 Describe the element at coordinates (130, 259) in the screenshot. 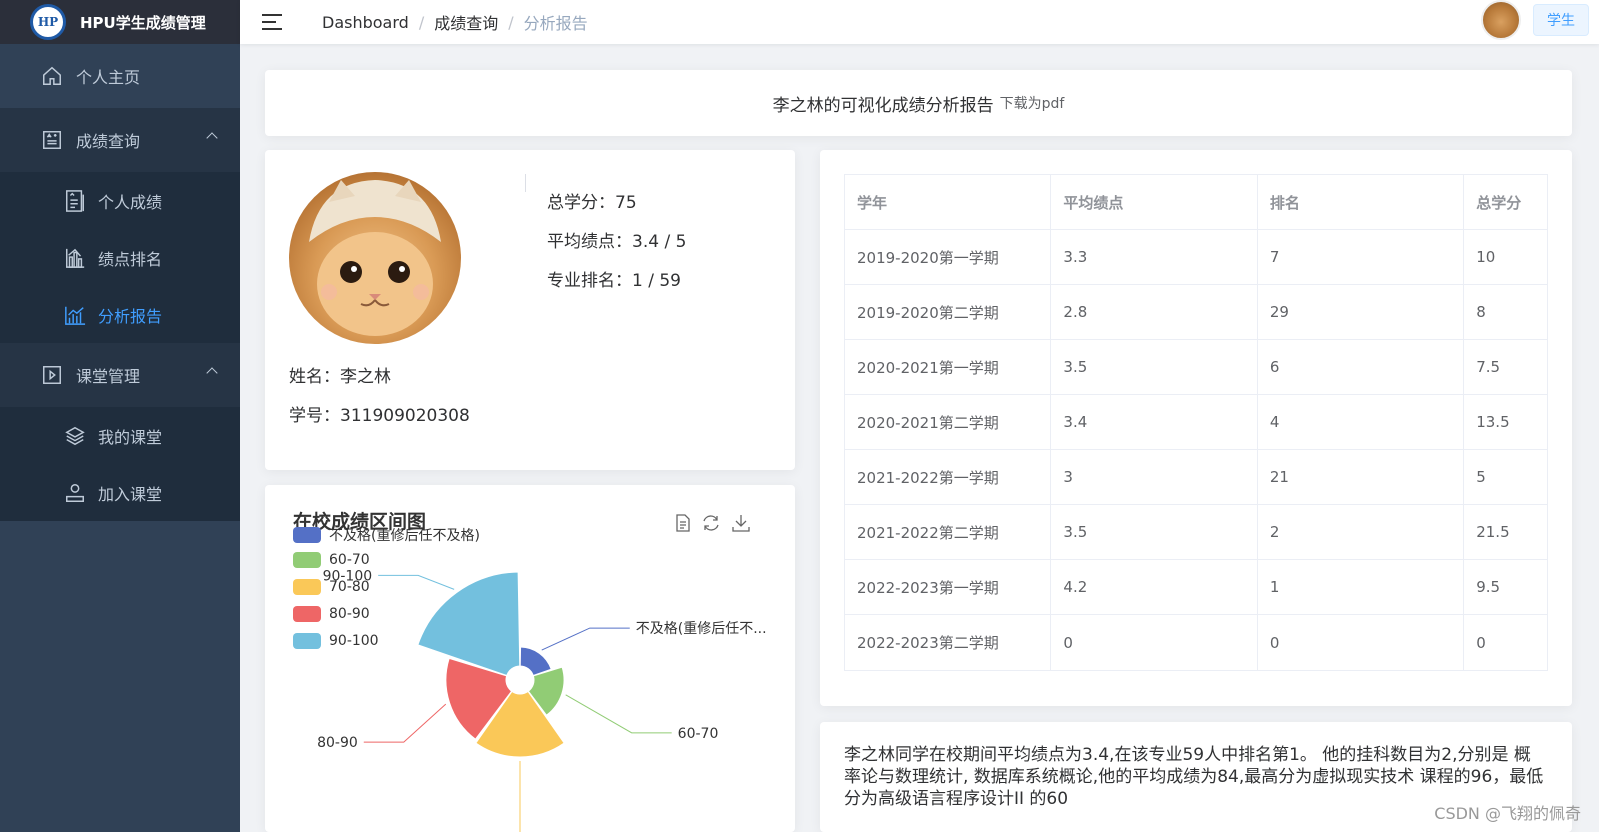

I see `sidebar-item-label: 绩点排名` at that location.